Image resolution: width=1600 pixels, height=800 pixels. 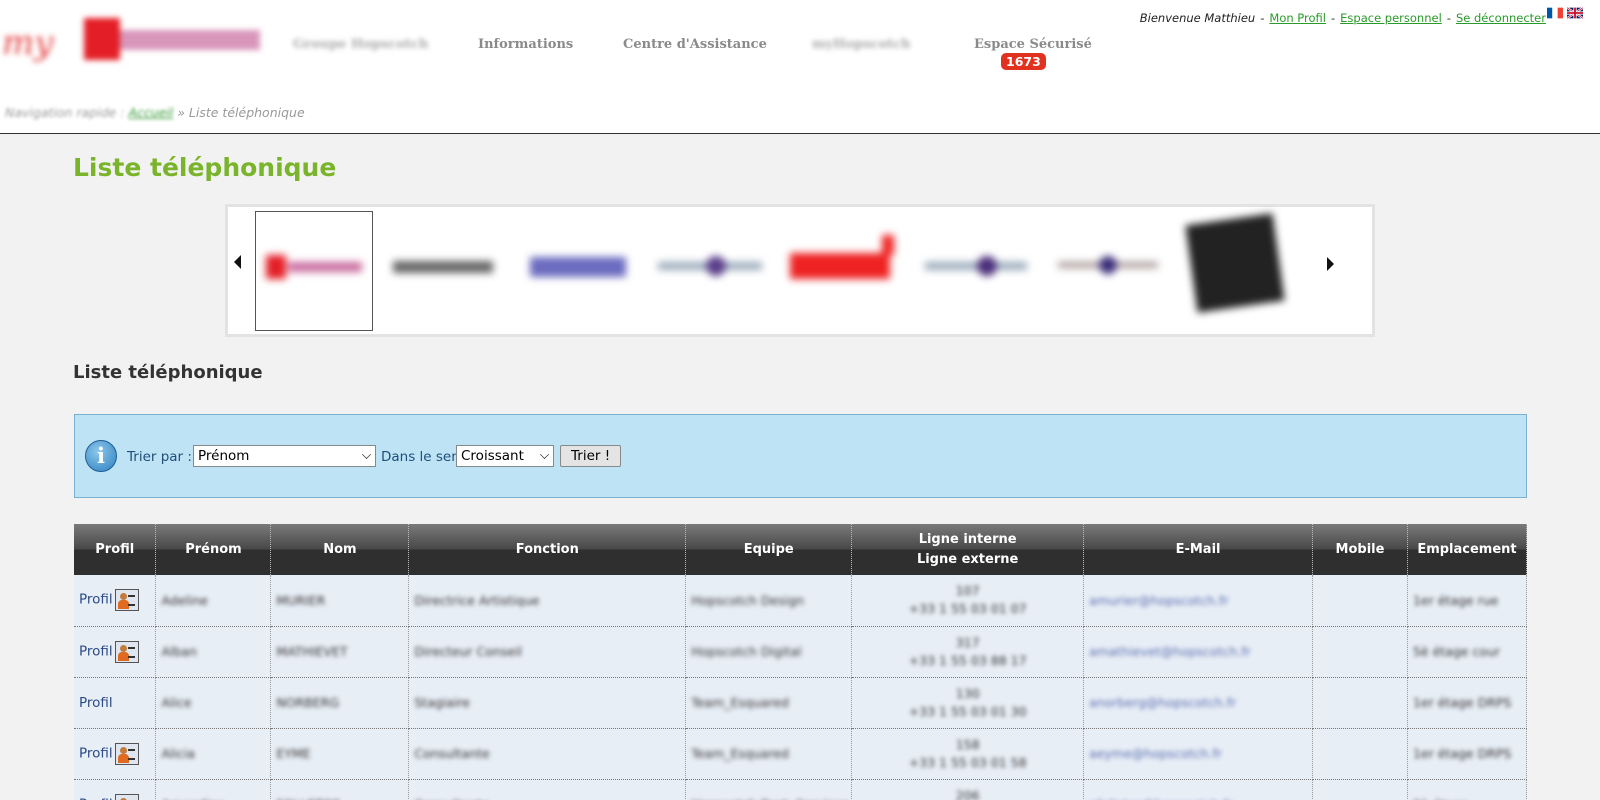 I want to click on cell-email: afolletos@hopscotch.fr, so click(x=1198, y=789).